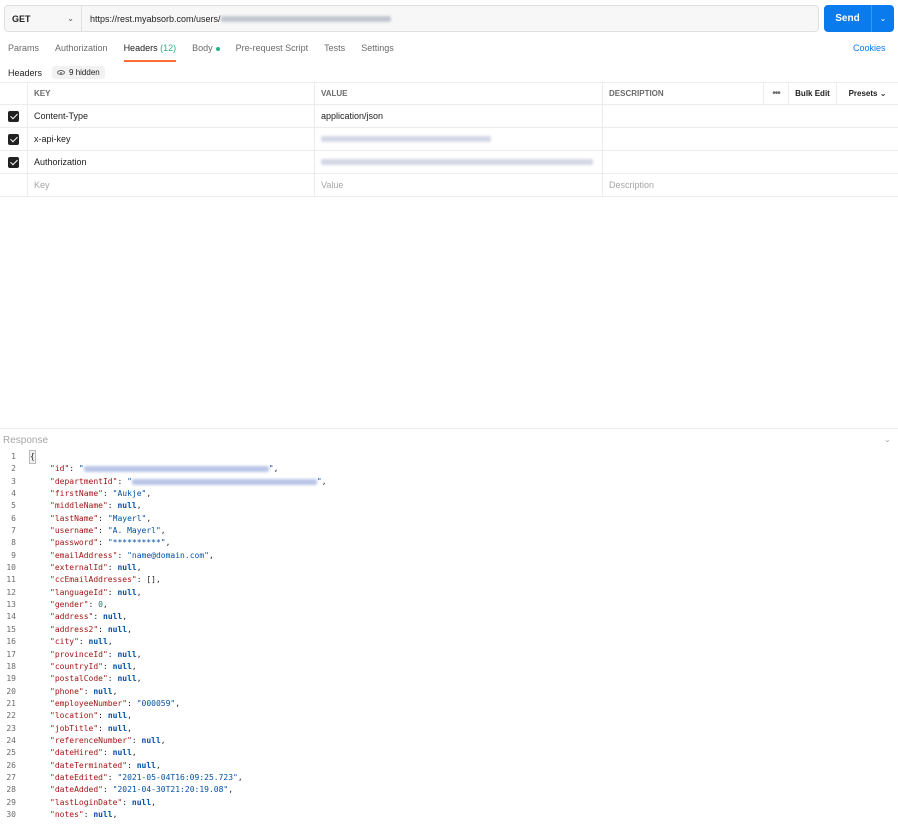 The image size is (898, 825). Describe the element at coordinates (449, 692) in the screenshot. I see `code-line: 20 "phone": null,` at that location.